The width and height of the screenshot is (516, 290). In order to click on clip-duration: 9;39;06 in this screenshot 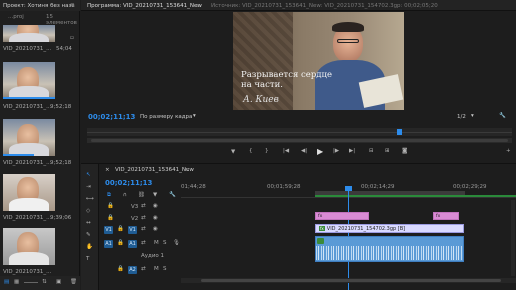, I will do `click(61, 218)`.